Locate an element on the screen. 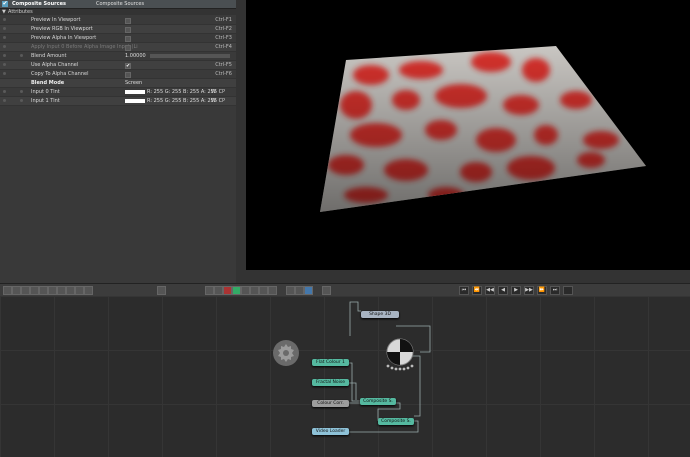 The image size is (690, 457). attr-label: Input 1 Tint is located at coordinates (45, 101).